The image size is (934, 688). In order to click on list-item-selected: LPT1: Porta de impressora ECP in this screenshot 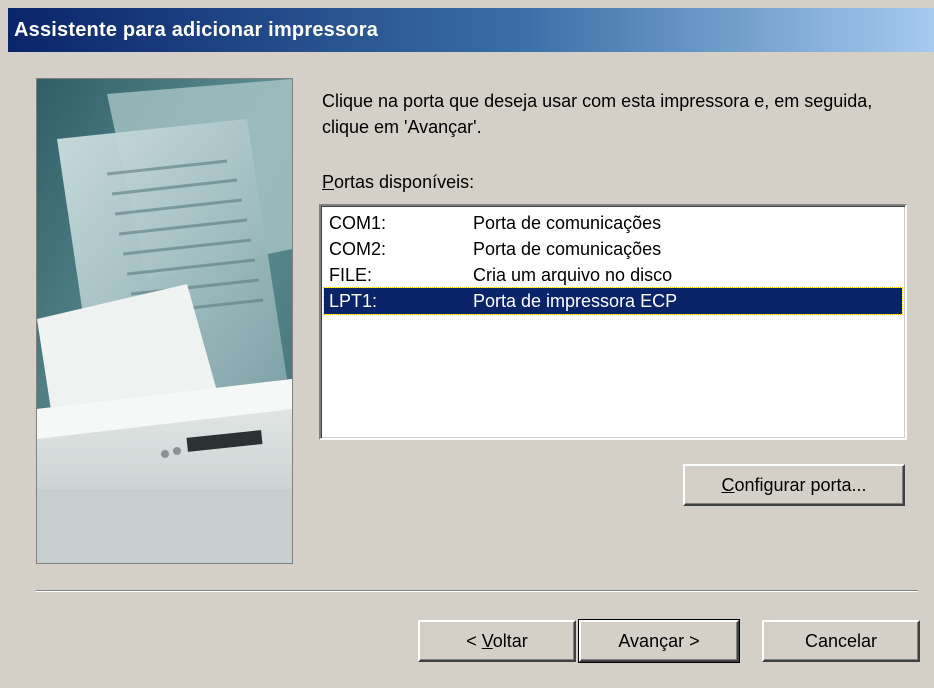, I will do `click(613, 301)`.